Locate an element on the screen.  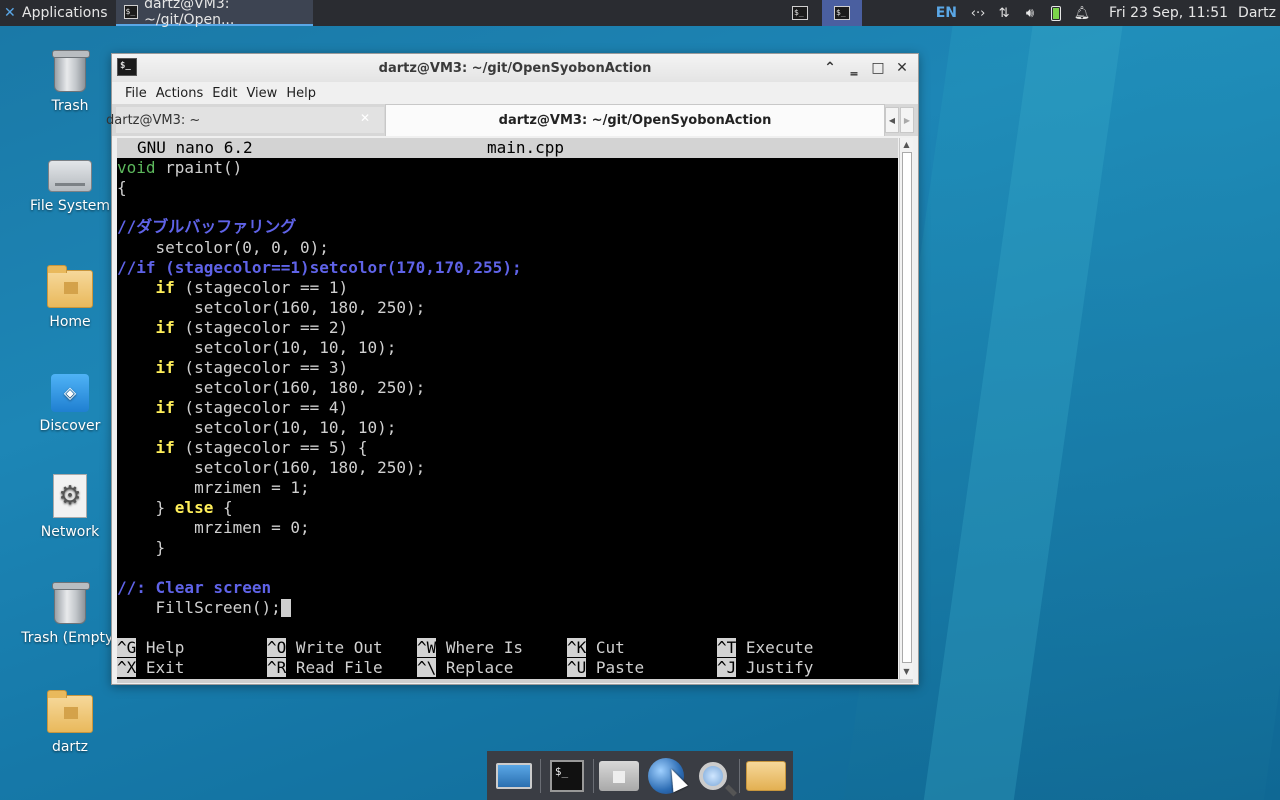
code-line: FillScreen(); is located at coordinates (204, 608).